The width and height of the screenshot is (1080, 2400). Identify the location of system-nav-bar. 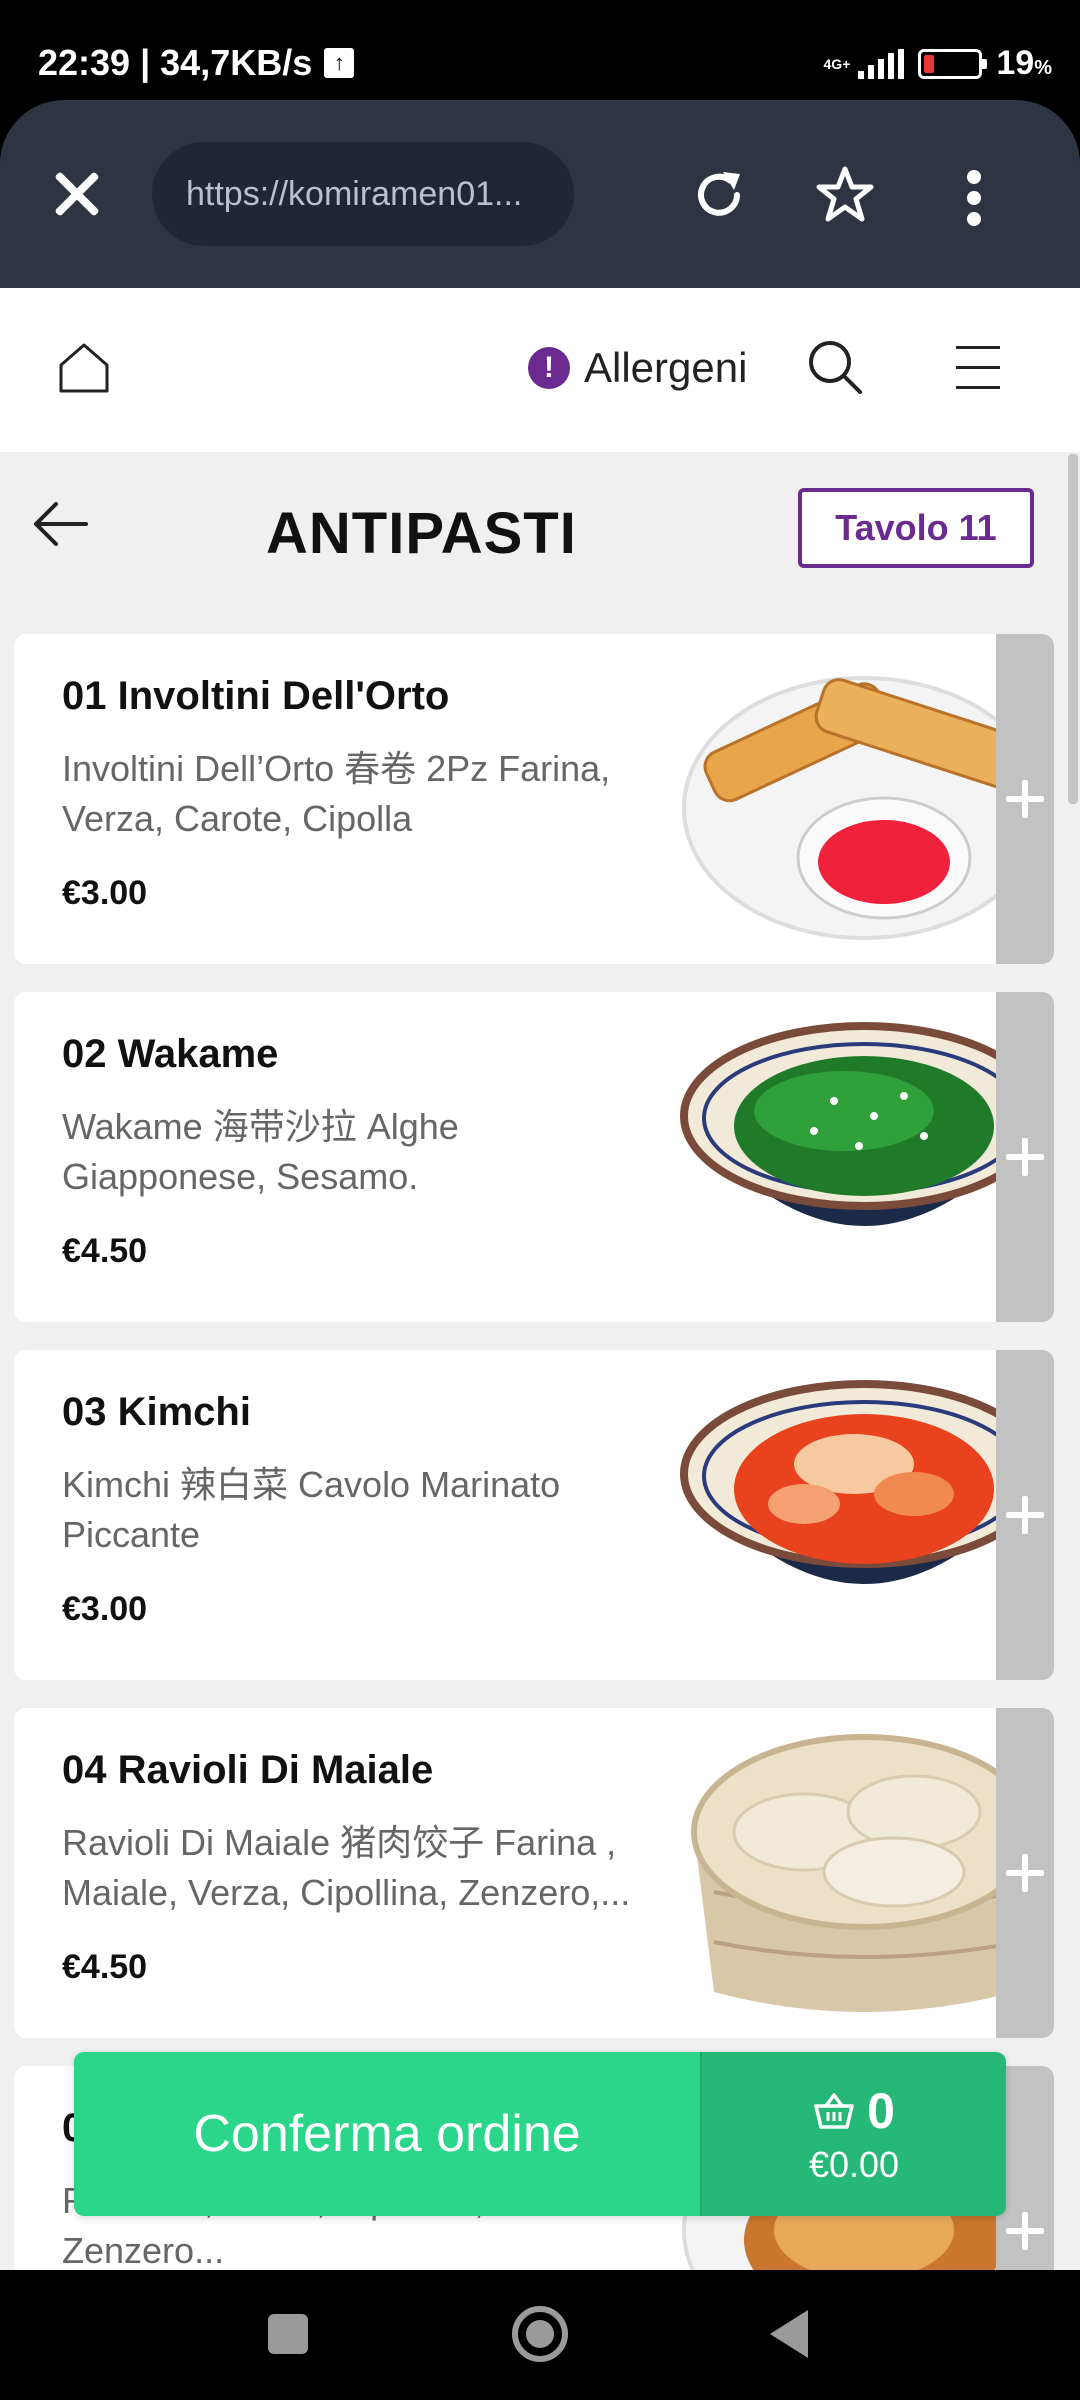
(540, 2335).